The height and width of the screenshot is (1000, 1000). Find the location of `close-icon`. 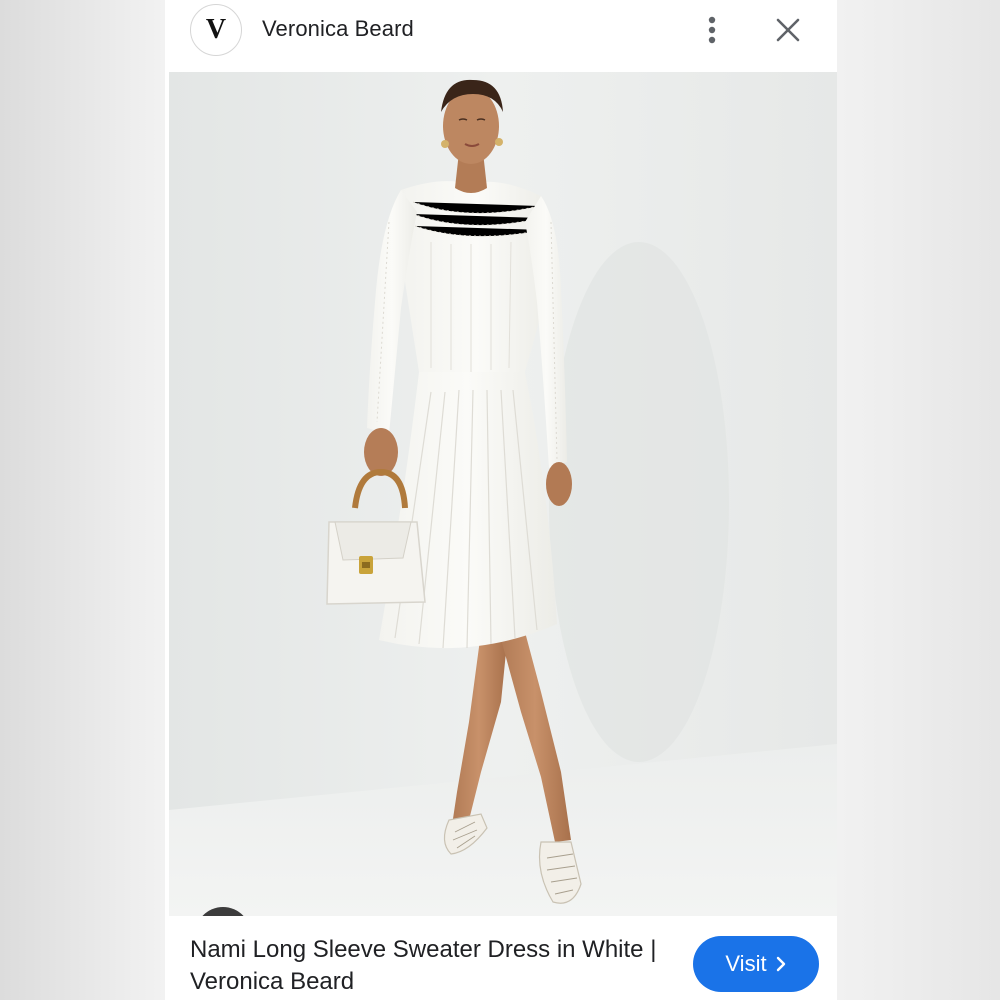

close-icon is located at coordinates (788, 30).